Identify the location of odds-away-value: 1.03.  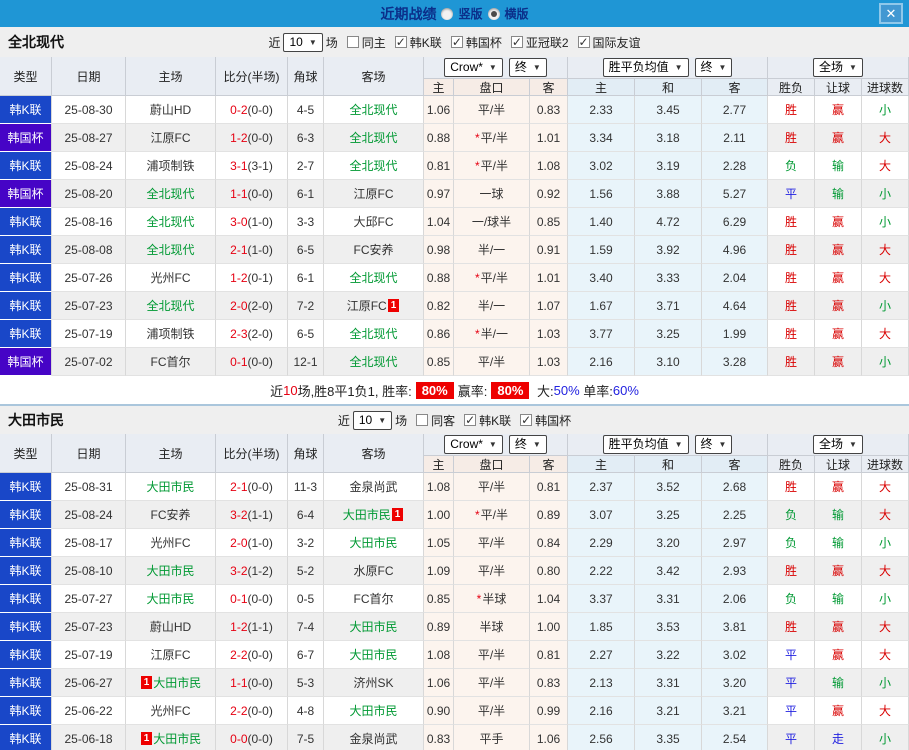
(549, 362).